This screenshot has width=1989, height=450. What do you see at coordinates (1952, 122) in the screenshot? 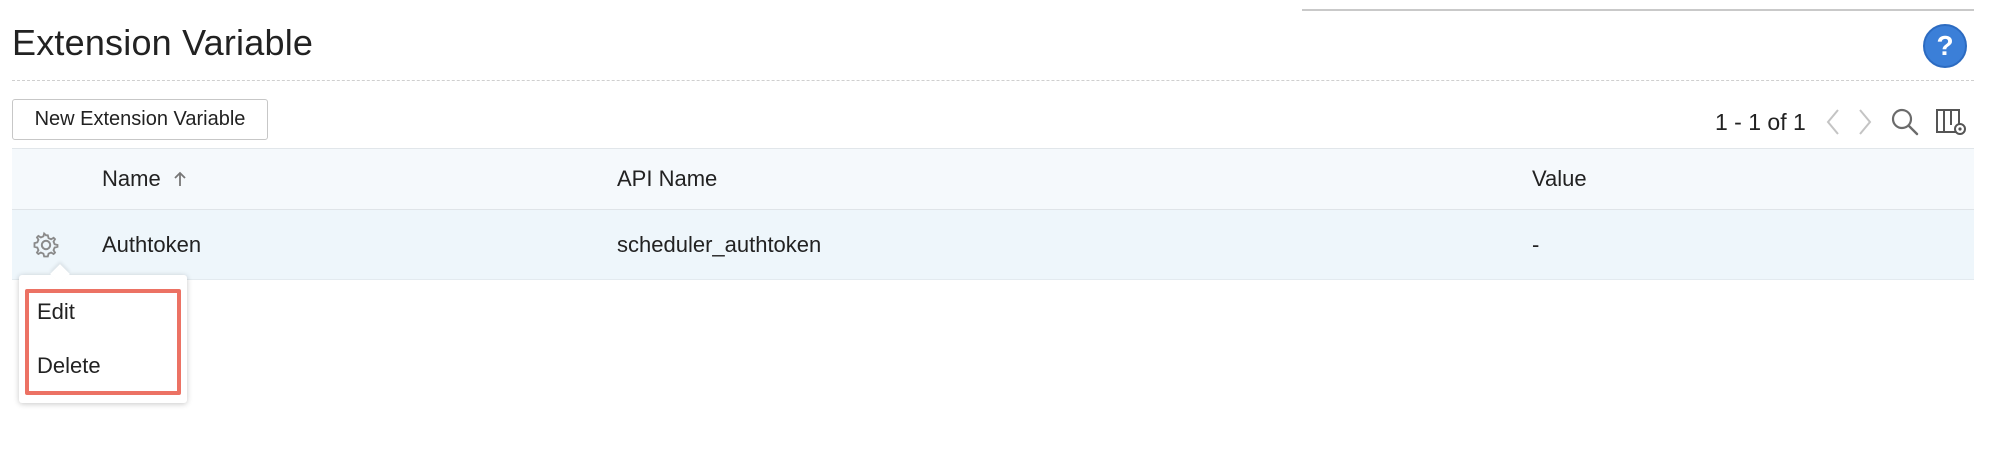
I see `column-settings-icon` at bounding box center [1952, 122].